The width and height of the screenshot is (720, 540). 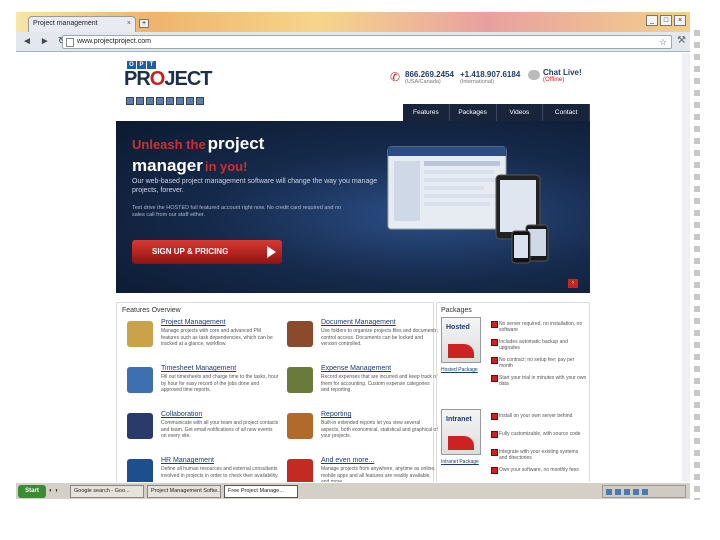 I want to click on social-icons, so click(x=165, y=101).